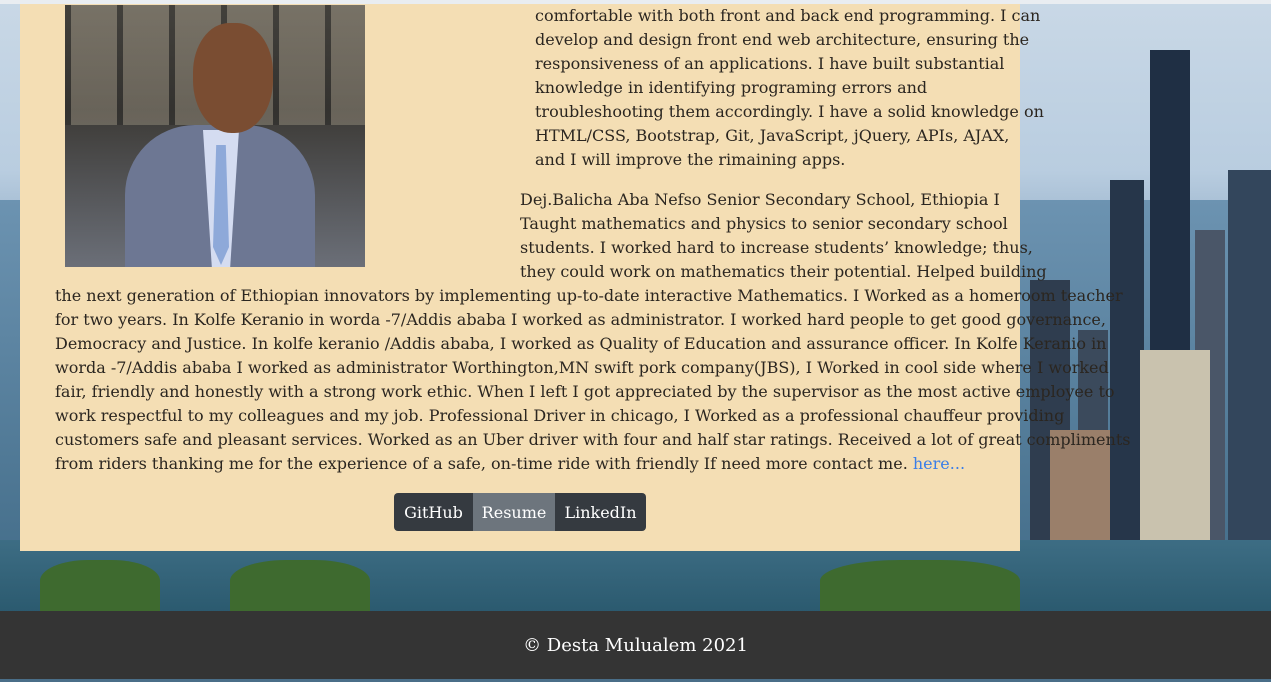  What do you see at coordinates (215, 136) in the screenshot?
I see `profile-photo` at bounding box center [215, 136].